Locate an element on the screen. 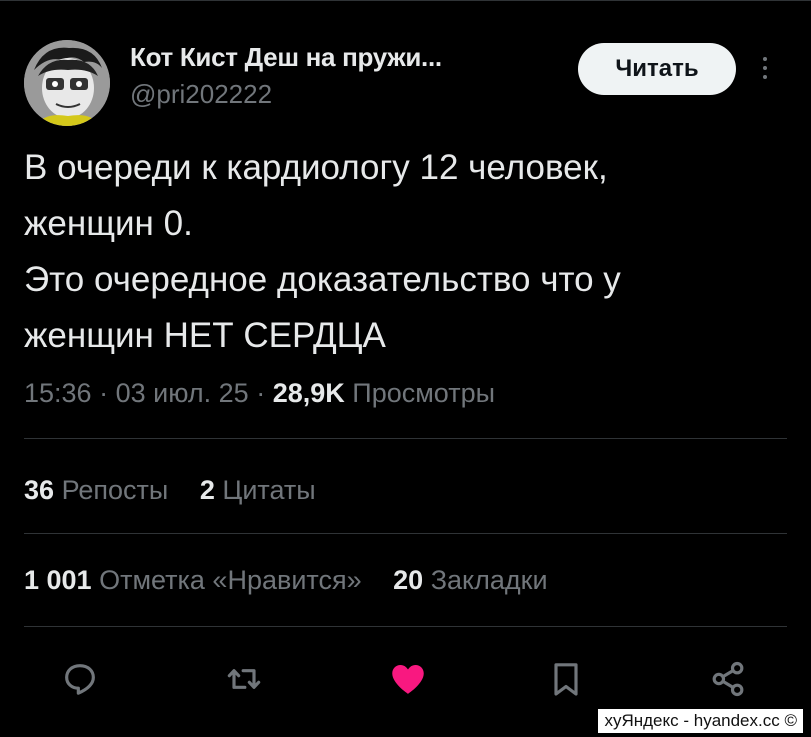 Image resolution: width=811 pixels, height=737 pixels. avatar is located at coordinates (67, 83).